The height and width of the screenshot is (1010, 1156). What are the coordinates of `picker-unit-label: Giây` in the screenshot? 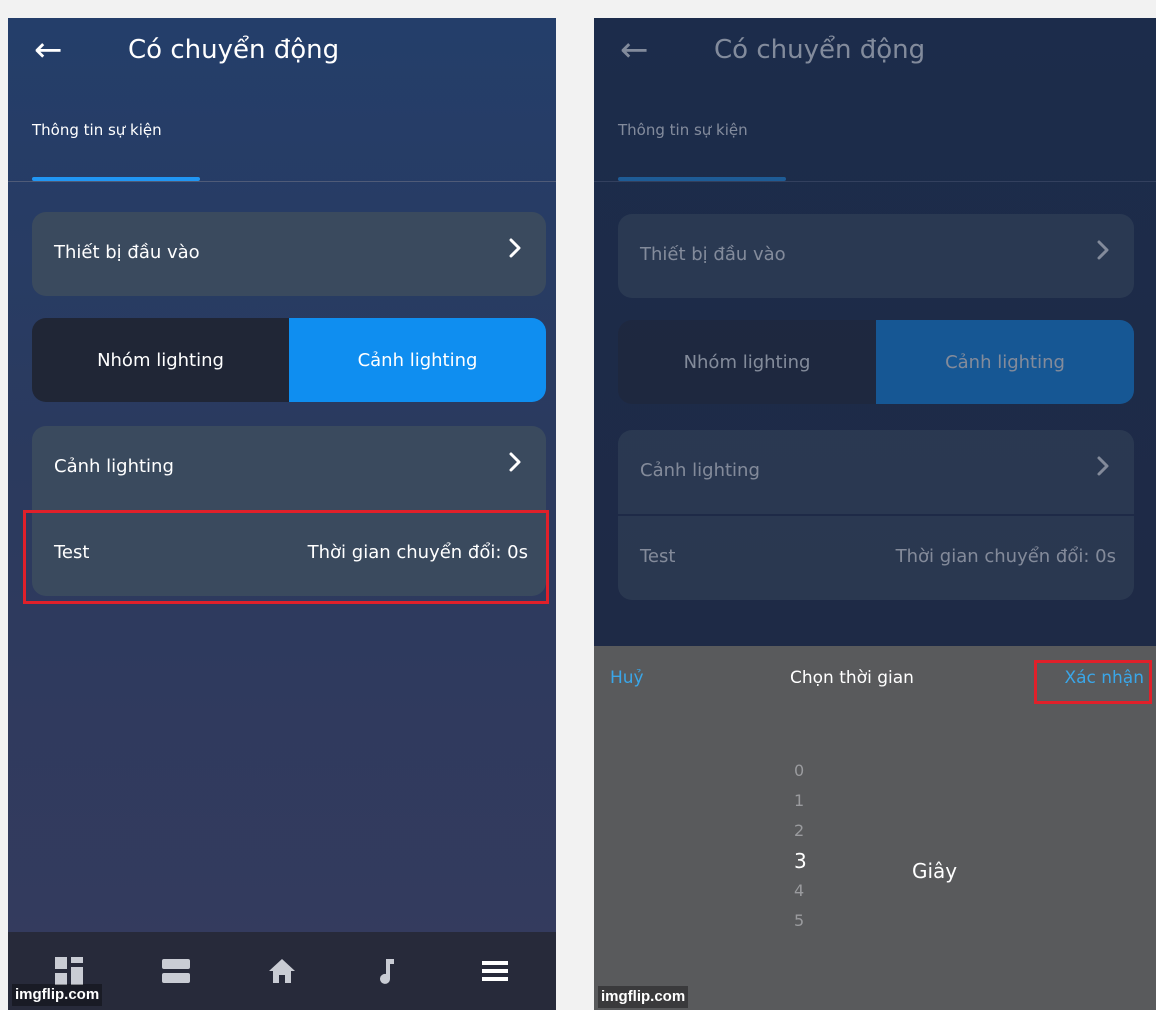 It's located at (935, 871).